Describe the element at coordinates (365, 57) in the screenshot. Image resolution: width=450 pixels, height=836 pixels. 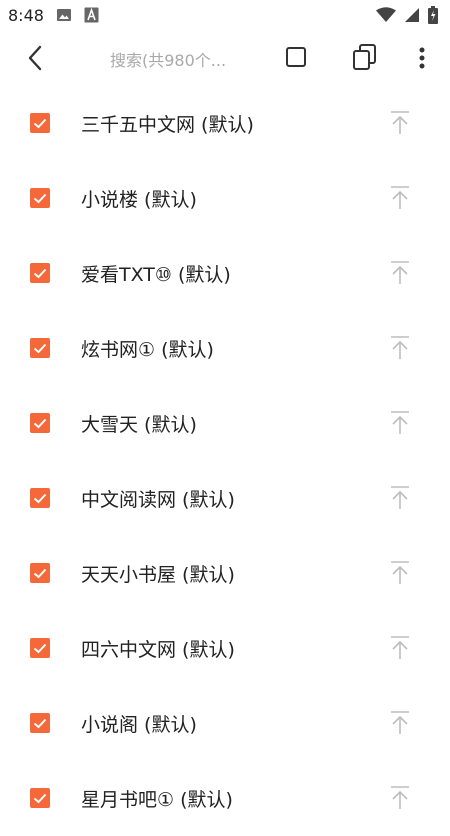
I see `invert-select-icon` at that location.